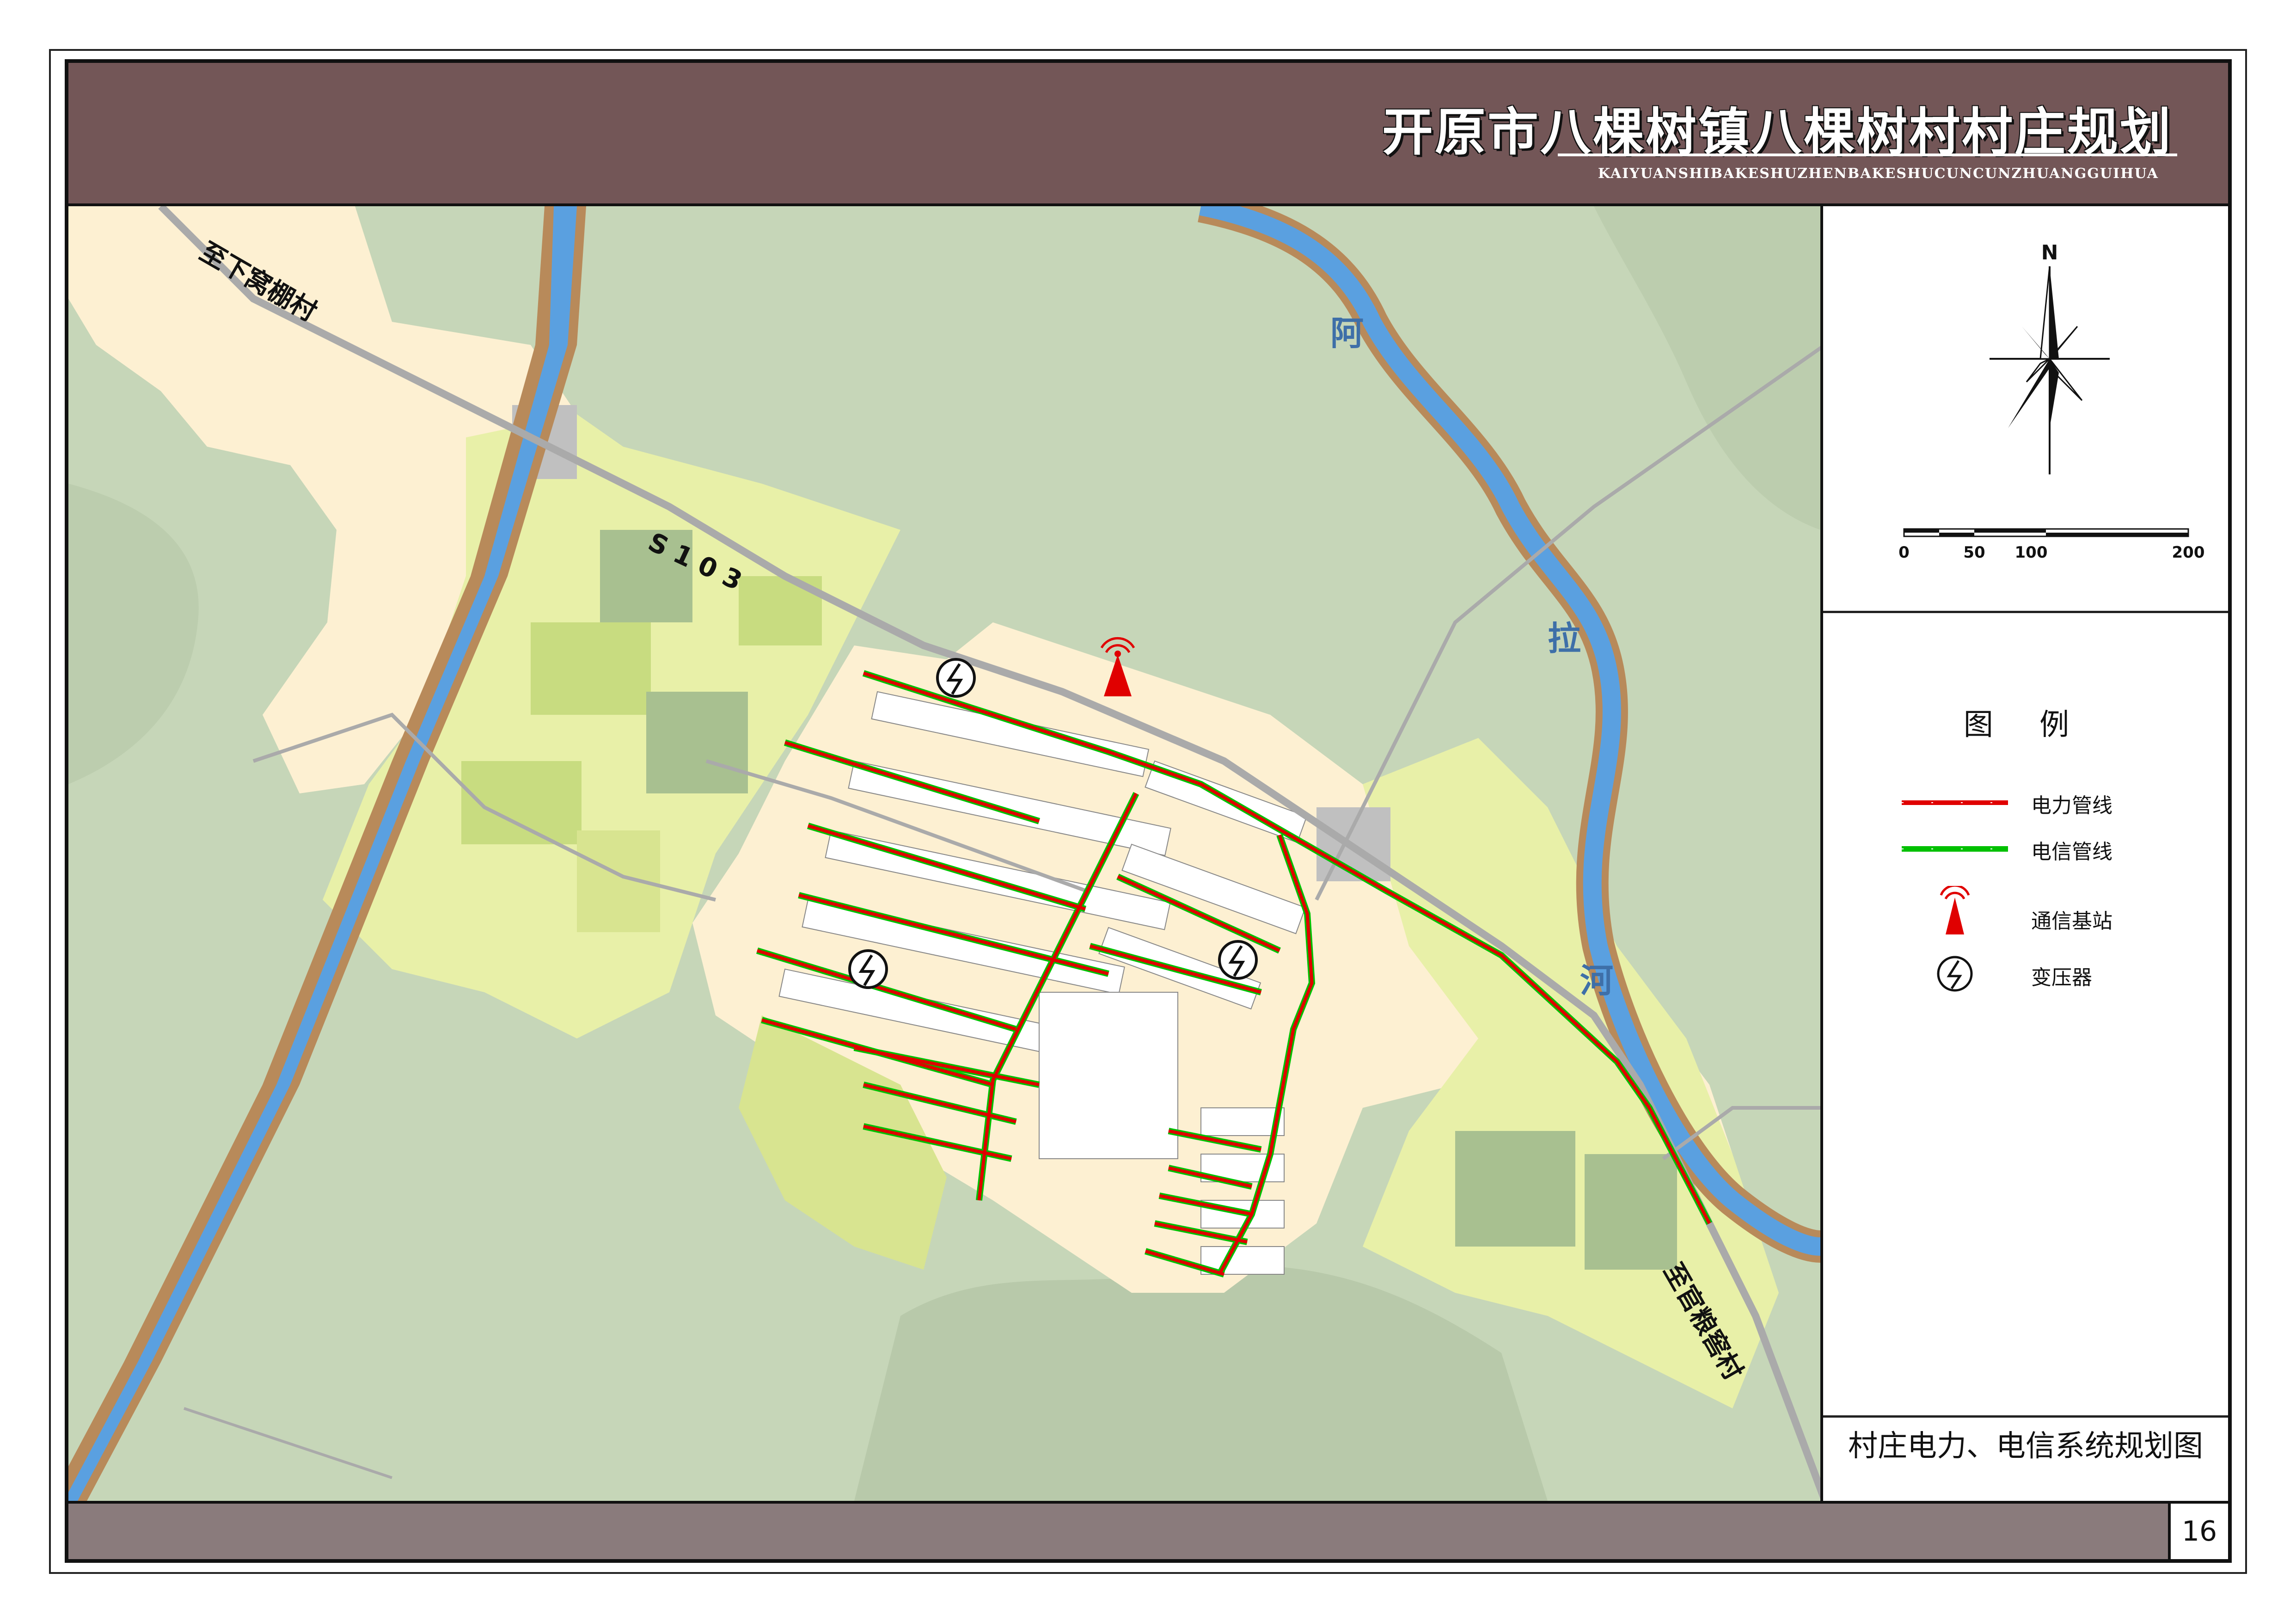 This screenshot has width=2296, height=1622. What do you see at coordinates (2061, 978) in the screenshot?
I see `legend-label: 变压器` at bounding box center [2061, 978].